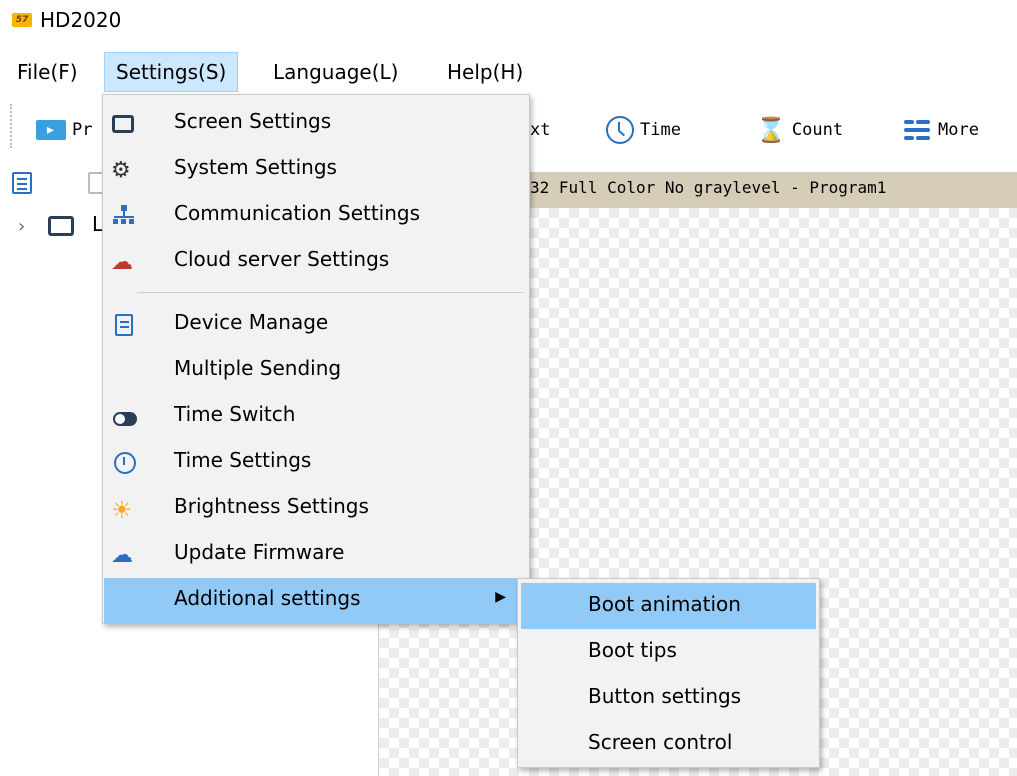 This screenshot has height=776, width=1017. What do you see at coordinates (255, 167) in the screenshot?
I see `menu-item-label: System Settings` at bounding box center [255, 167].